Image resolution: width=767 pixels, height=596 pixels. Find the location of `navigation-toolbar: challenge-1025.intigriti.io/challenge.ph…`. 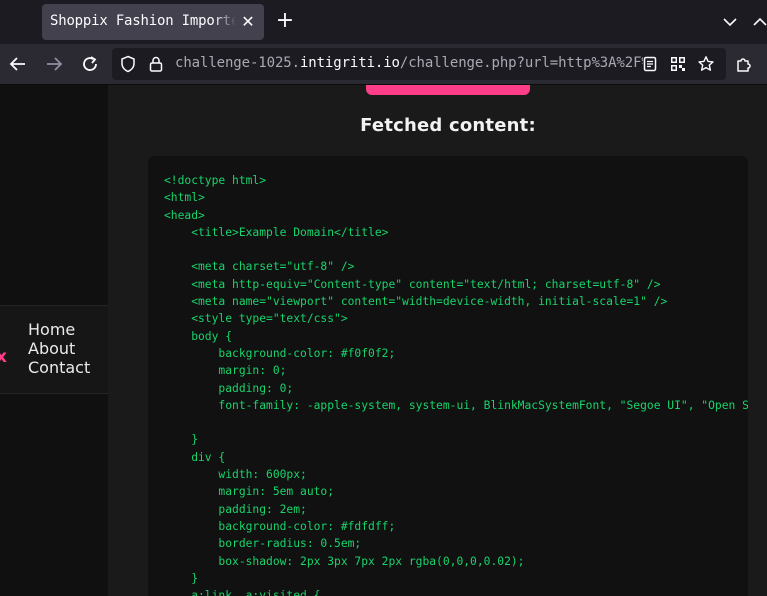

navigation-toolbar: challenge-1025.intigriti.io/challenge.ph… is located at coordinates (383, 64).